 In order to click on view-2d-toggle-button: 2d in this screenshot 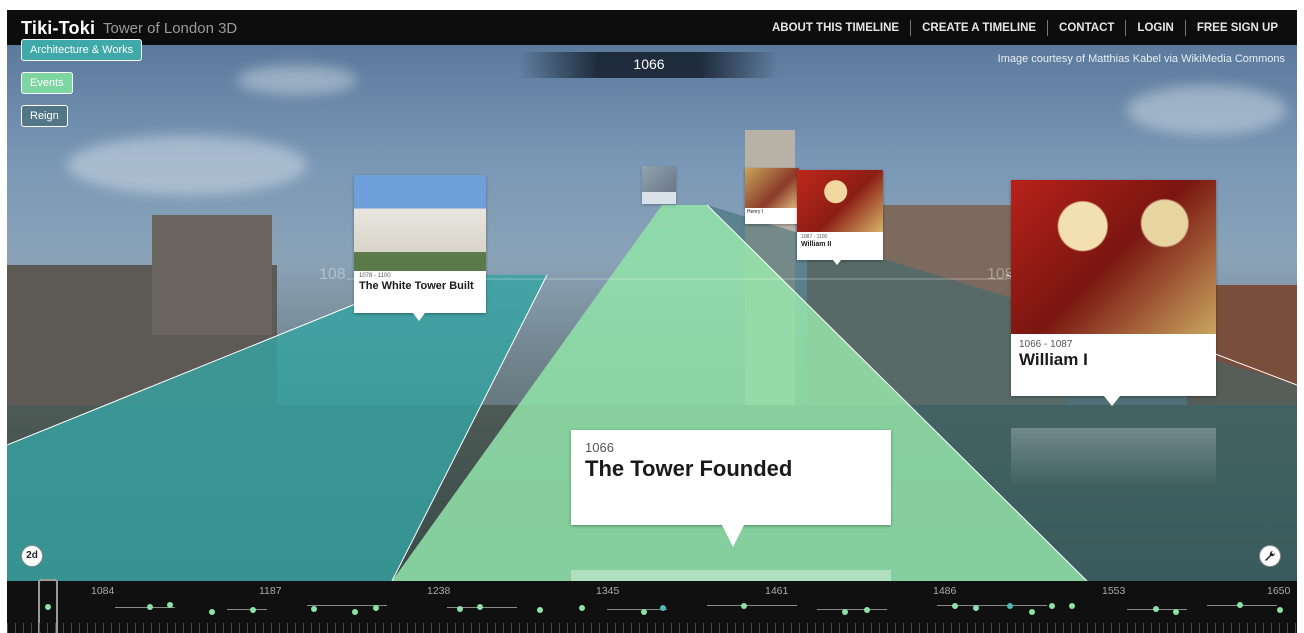, I will do `click(32, 556)`.